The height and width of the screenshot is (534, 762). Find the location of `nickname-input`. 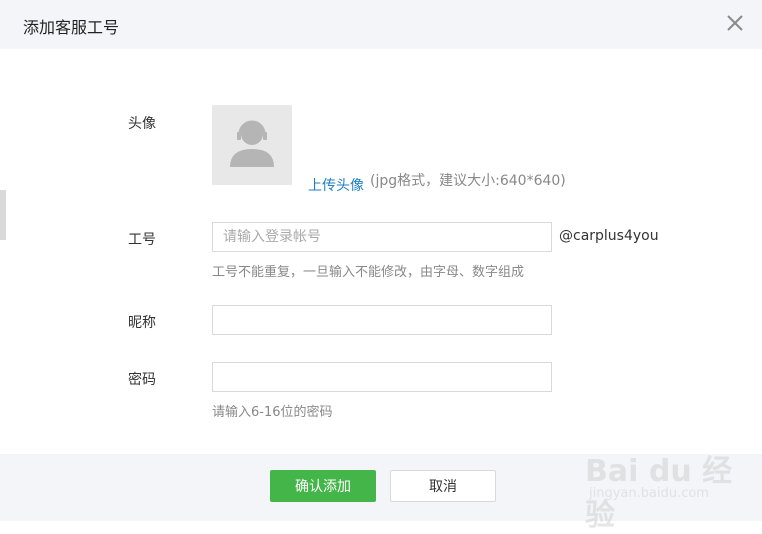

nickname-input is located at coordinates (382, 320).